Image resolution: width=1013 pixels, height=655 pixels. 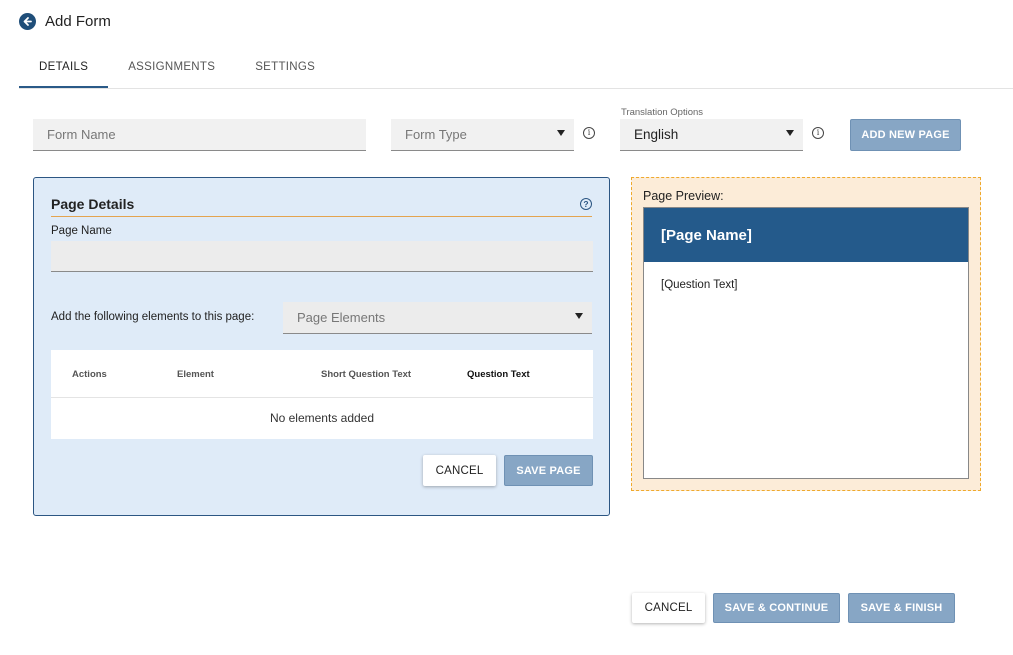 What do you see at coordinates (482, 135) in the screenshot?
I see `form-type-select: Form Type` at bounding box center [482, 135].